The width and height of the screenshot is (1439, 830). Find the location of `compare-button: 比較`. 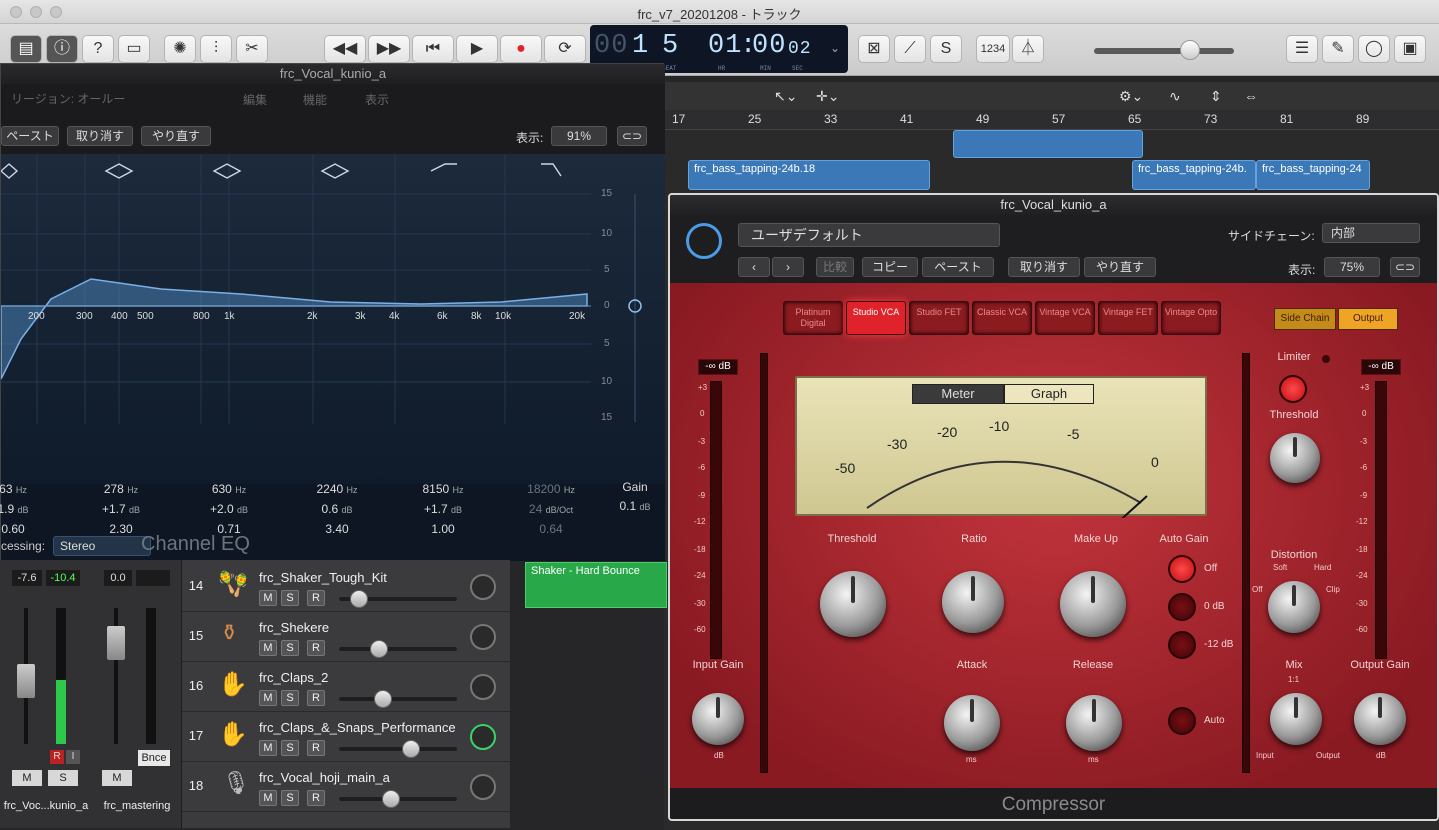

compare-button: 比較 is located at coordinates (835, 267).